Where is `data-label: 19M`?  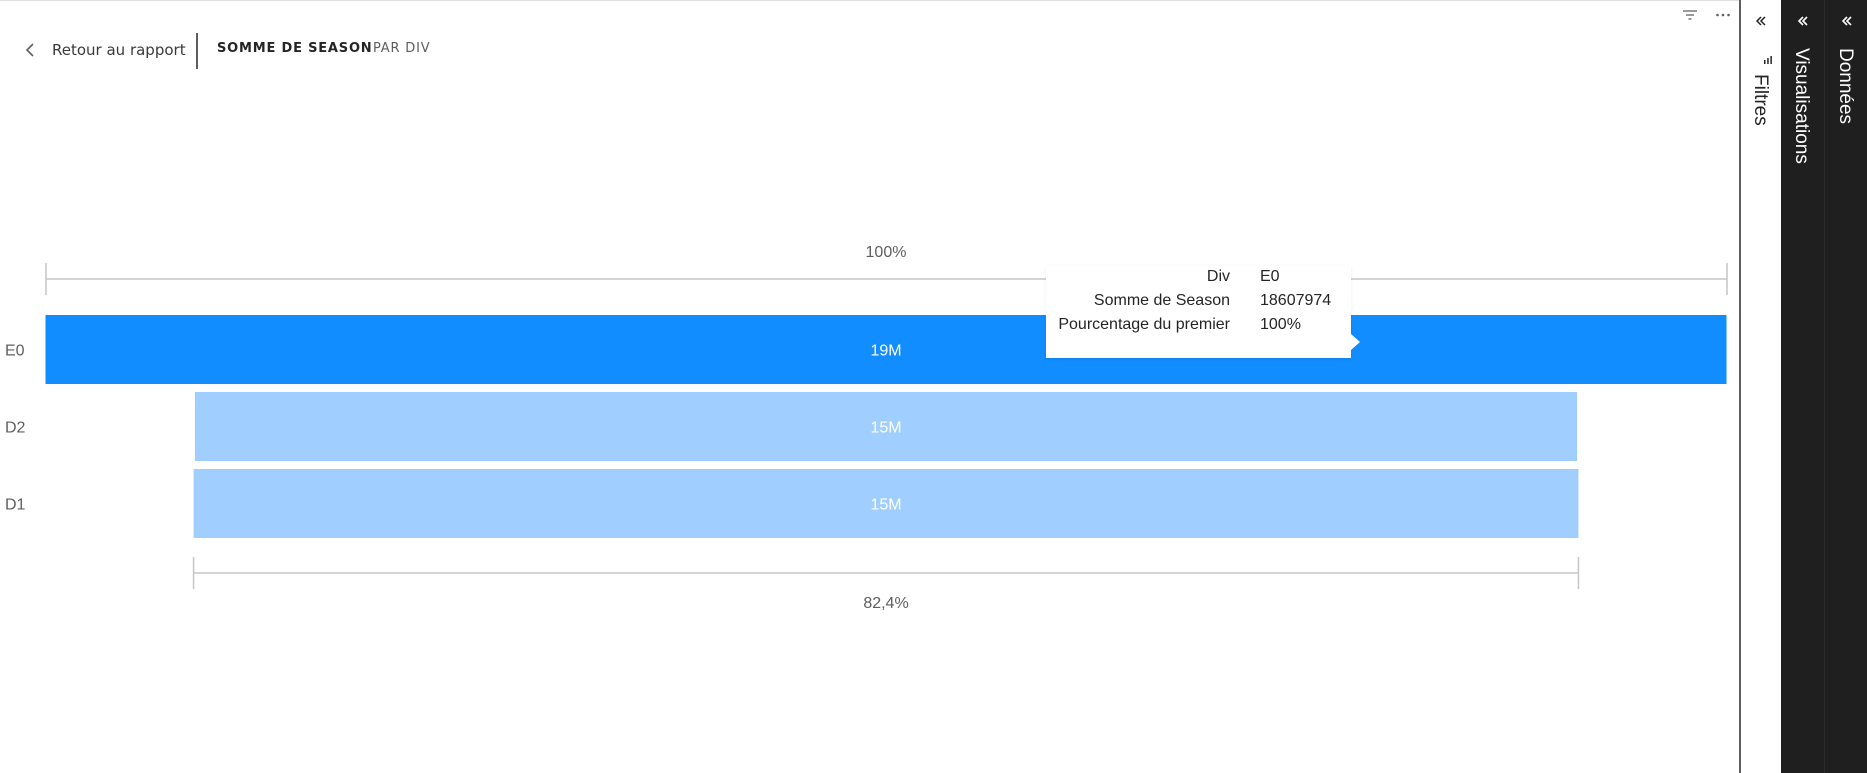 data-label: 19M is located at coordinates (885, 351).